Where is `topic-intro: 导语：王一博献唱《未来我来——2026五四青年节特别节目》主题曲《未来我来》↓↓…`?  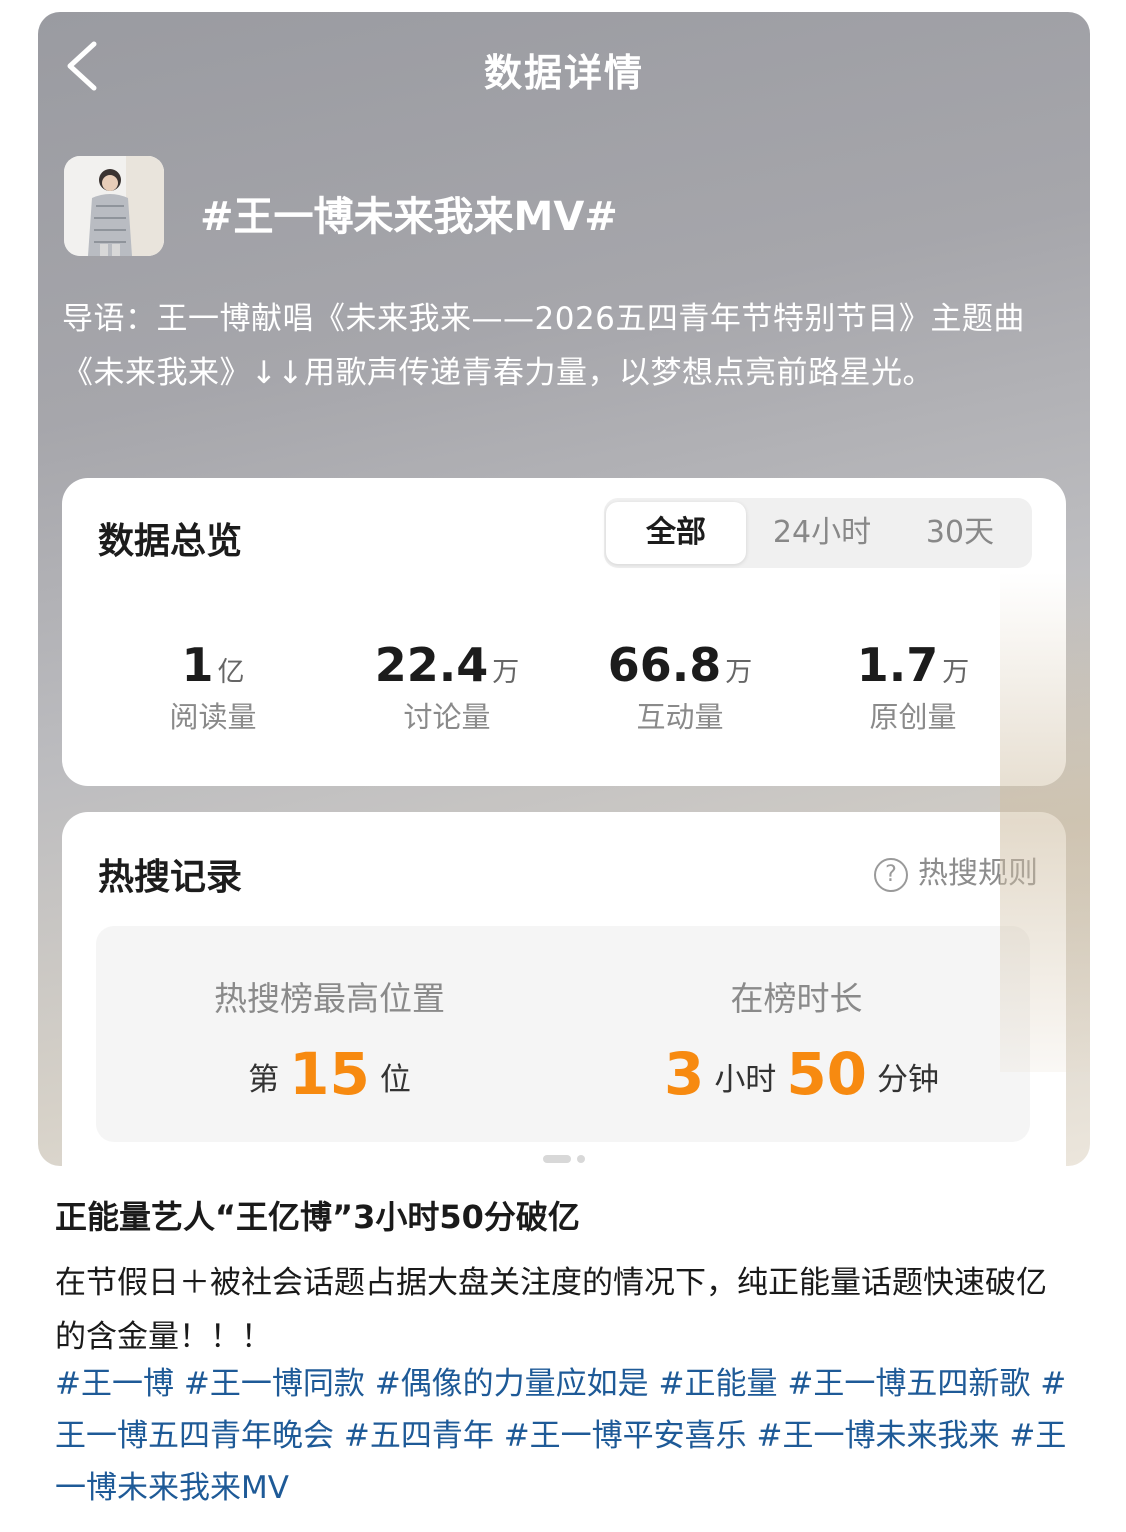
topic-intro: 导语：王一博献唱《未来我来——2026五四青年节特别节目》主题曲《未来我来》↓↓… is located at coordinates (543, 346).